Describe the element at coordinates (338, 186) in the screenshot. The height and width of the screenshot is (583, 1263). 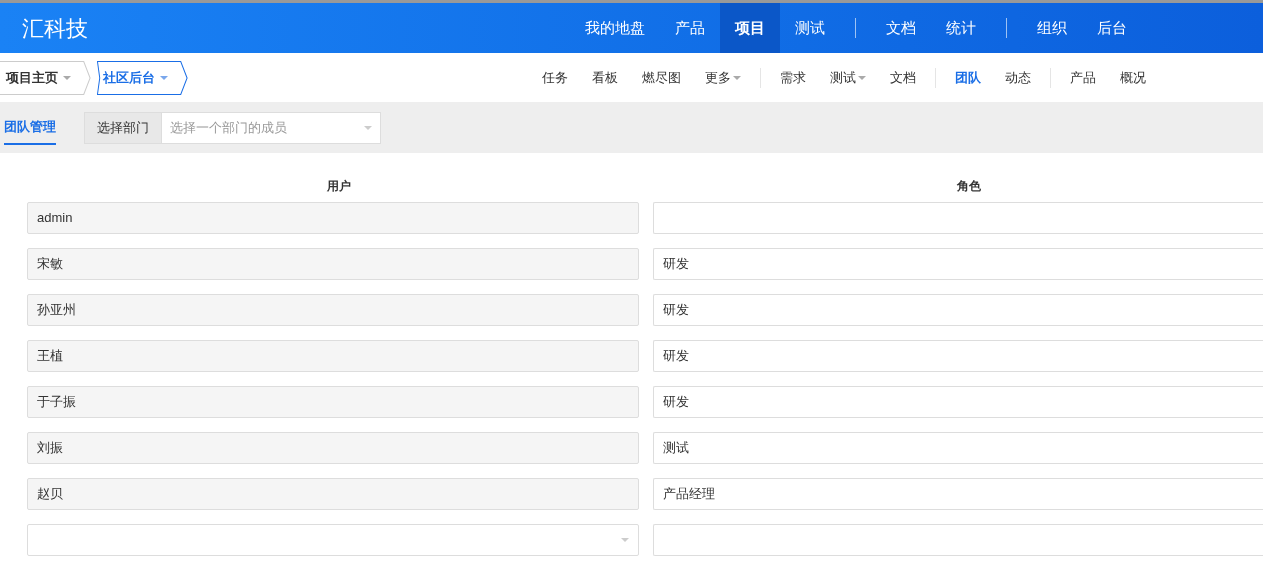
I see `column-header: 用户` at that location.